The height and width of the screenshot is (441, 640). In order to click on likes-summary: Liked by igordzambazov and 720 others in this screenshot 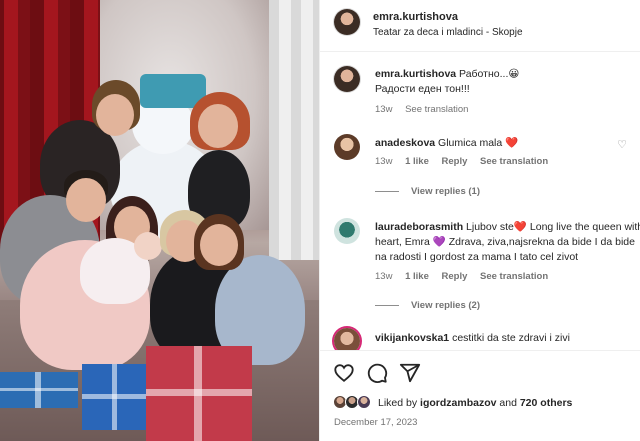, I will do `click(475, 403)`.